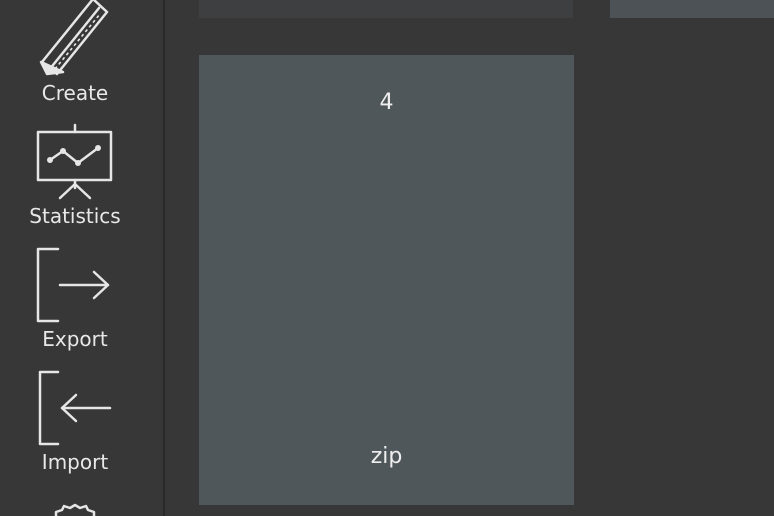 Image resolution: width=774 pixels, height=516 pixels. What do you see at coordinates (386, 102) in the screenshot?
I see `card-number: 4` at bounding box center [386, 102].